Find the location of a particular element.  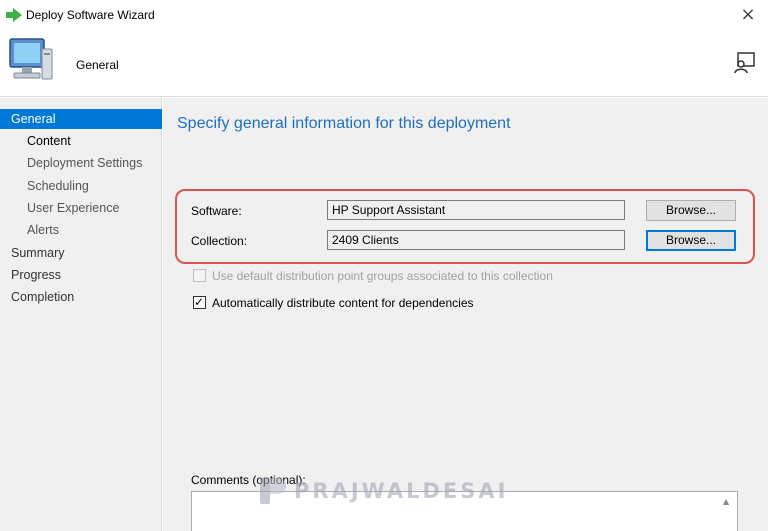

green-arrow-icon is located at coordinates (14, 15).